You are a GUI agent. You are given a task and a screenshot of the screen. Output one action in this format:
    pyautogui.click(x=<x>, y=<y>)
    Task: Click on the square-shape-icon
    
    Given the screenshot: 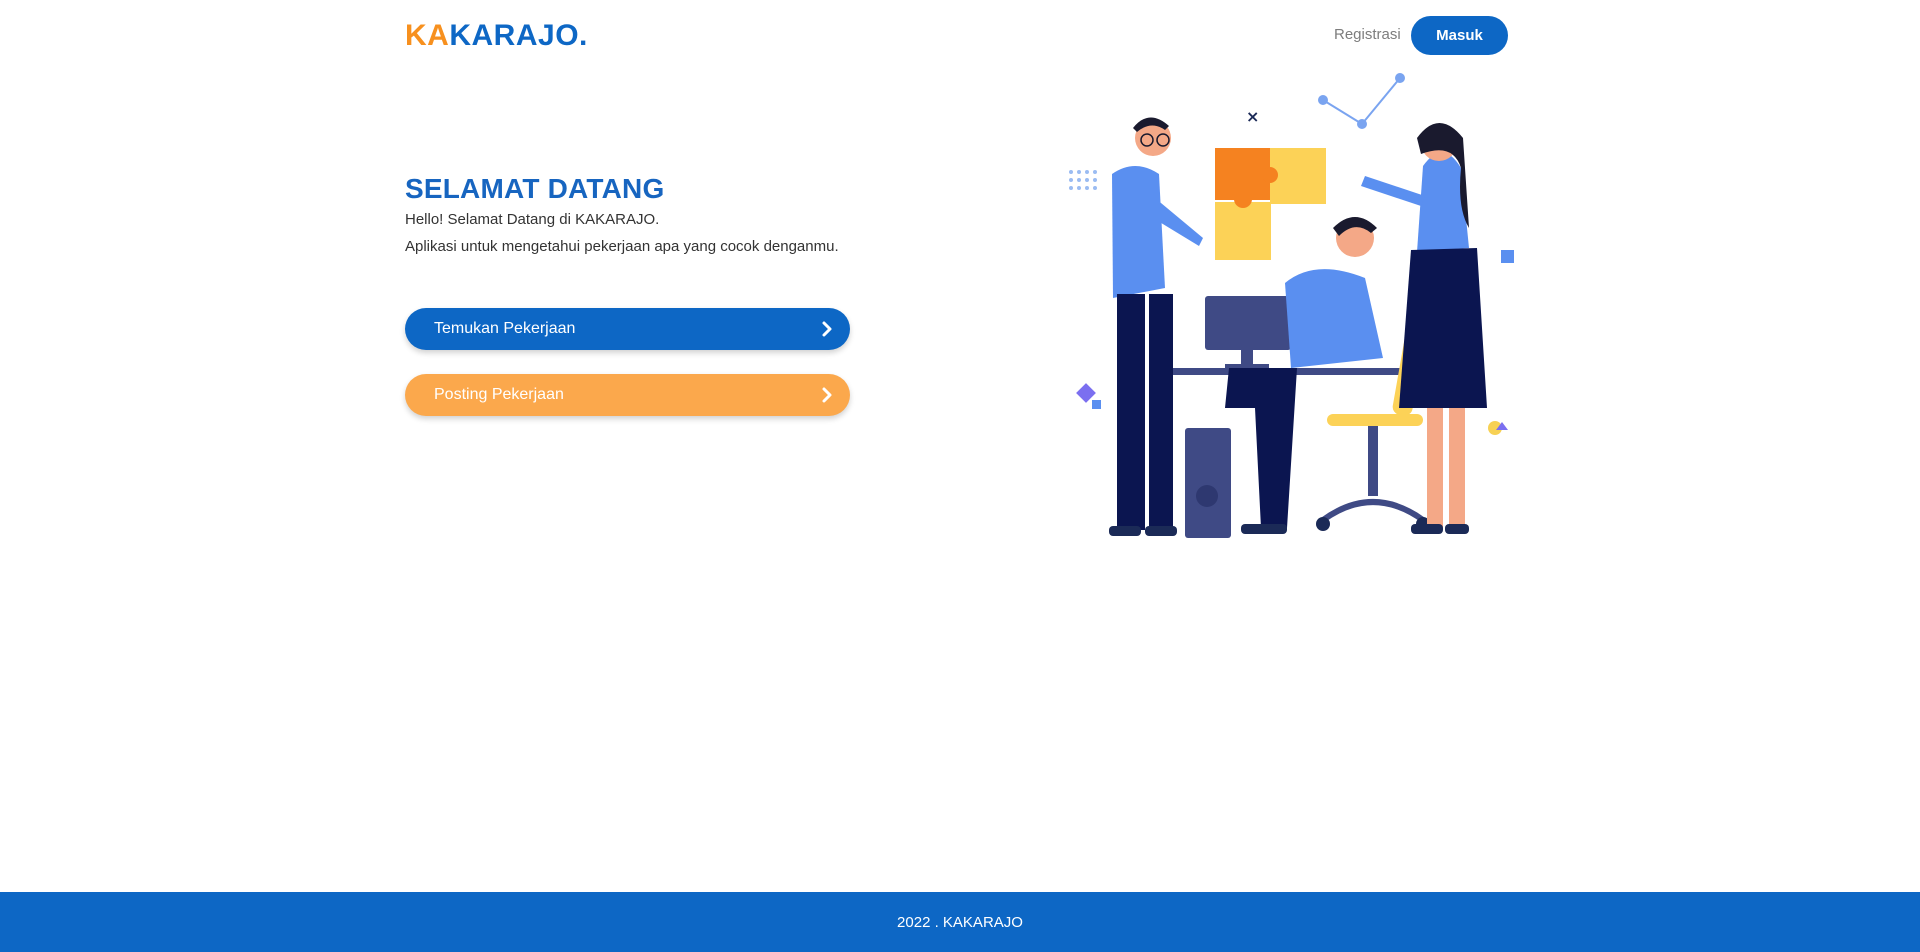 What is the action you would take?
    pyautogui.click(x=1507, y=256)
    